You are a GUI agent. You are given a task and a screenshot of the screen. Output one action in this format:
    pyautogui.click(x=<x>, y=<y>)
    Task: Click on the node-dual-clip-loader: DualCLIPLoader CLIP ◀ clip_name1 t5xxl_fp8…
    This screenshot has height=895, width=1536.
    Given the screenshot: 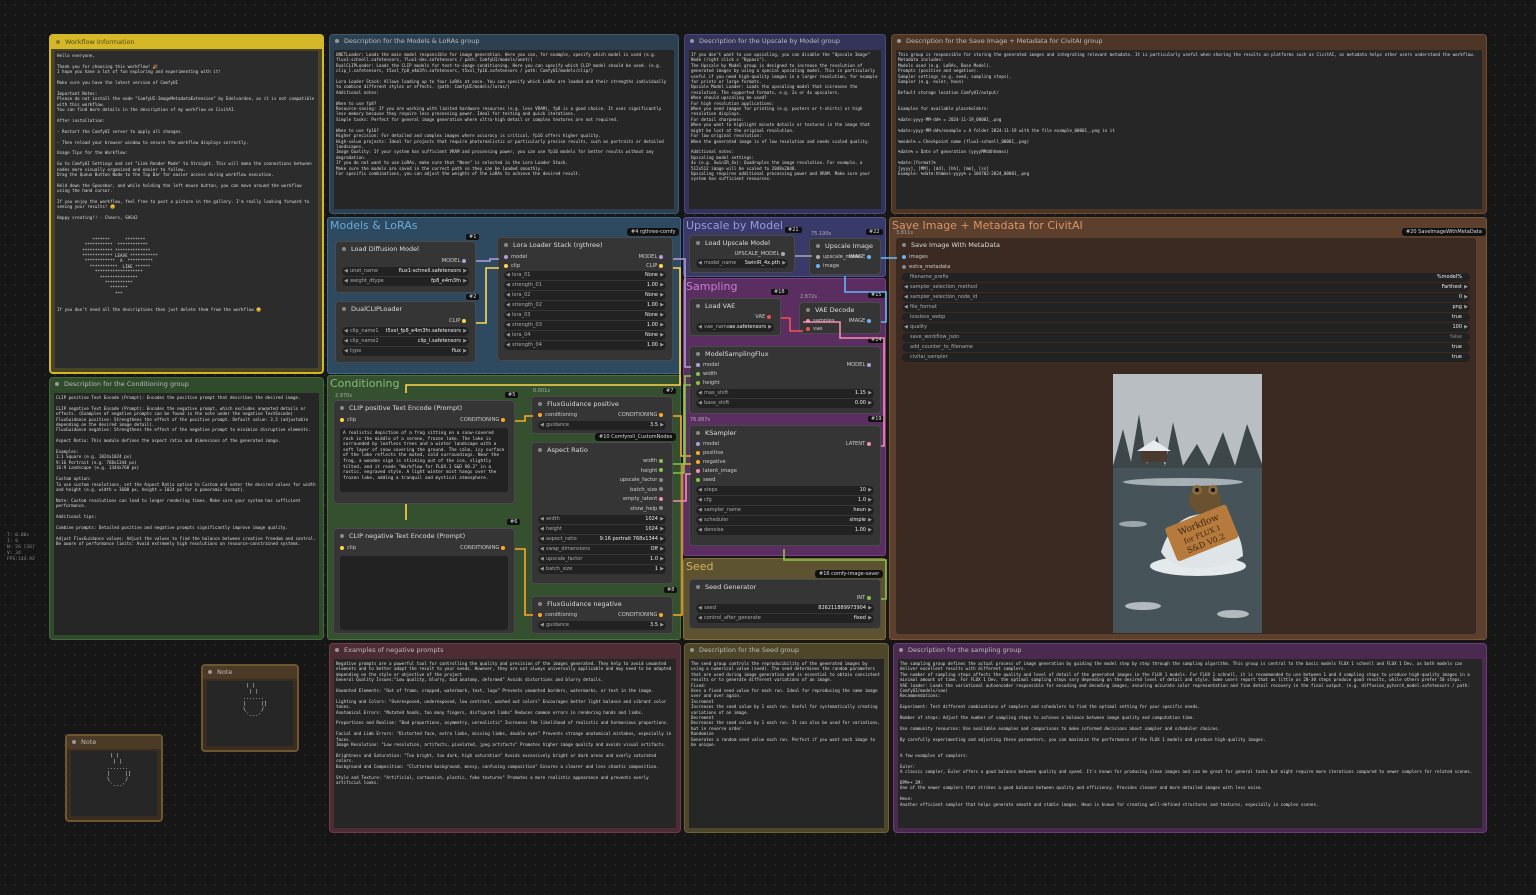 What is the action you would take?
    pyautogui.click(x=405, y=332)
    